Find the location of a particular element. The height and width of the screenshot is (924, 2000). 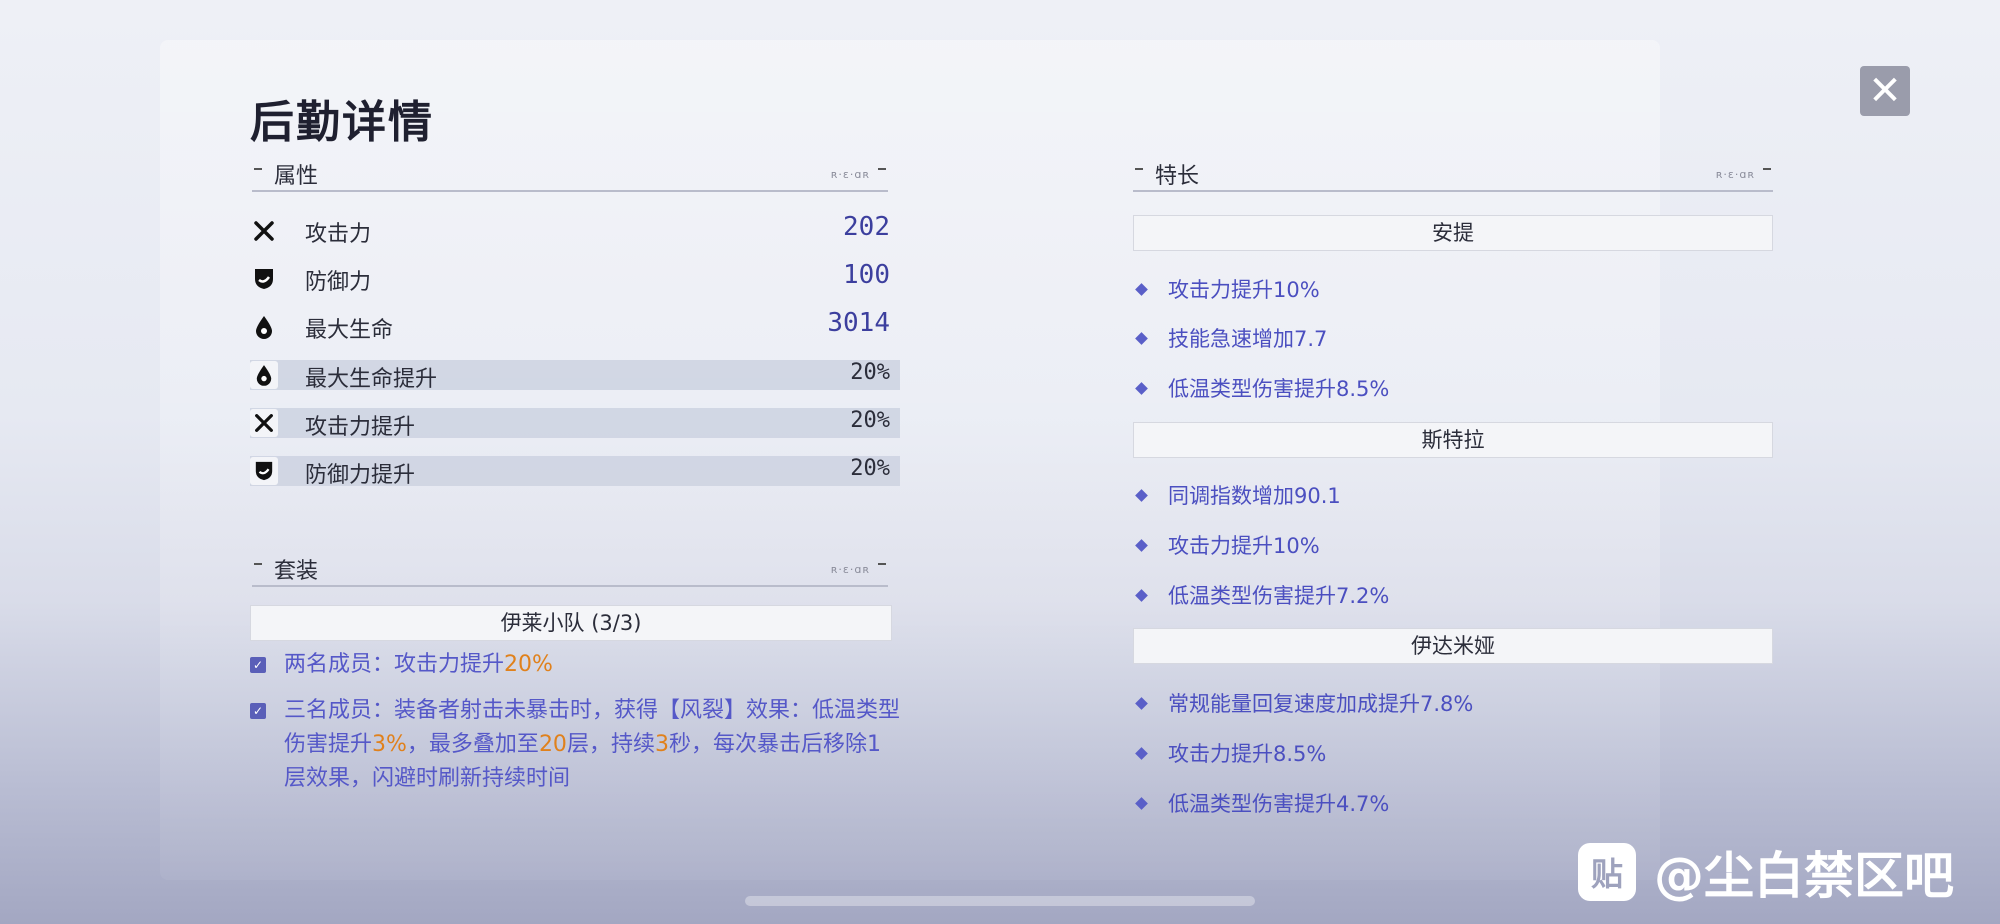

specialty-item: 技能急速增加7.7 is located at coordinates (1231, 338).